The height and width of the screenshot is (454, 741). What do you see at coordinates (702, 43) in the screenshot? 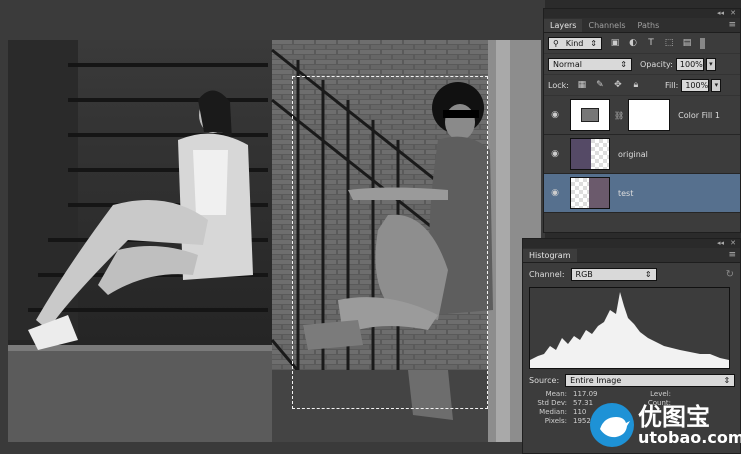
I see `filter-toggle-icon` at bounding box center [702, 43].